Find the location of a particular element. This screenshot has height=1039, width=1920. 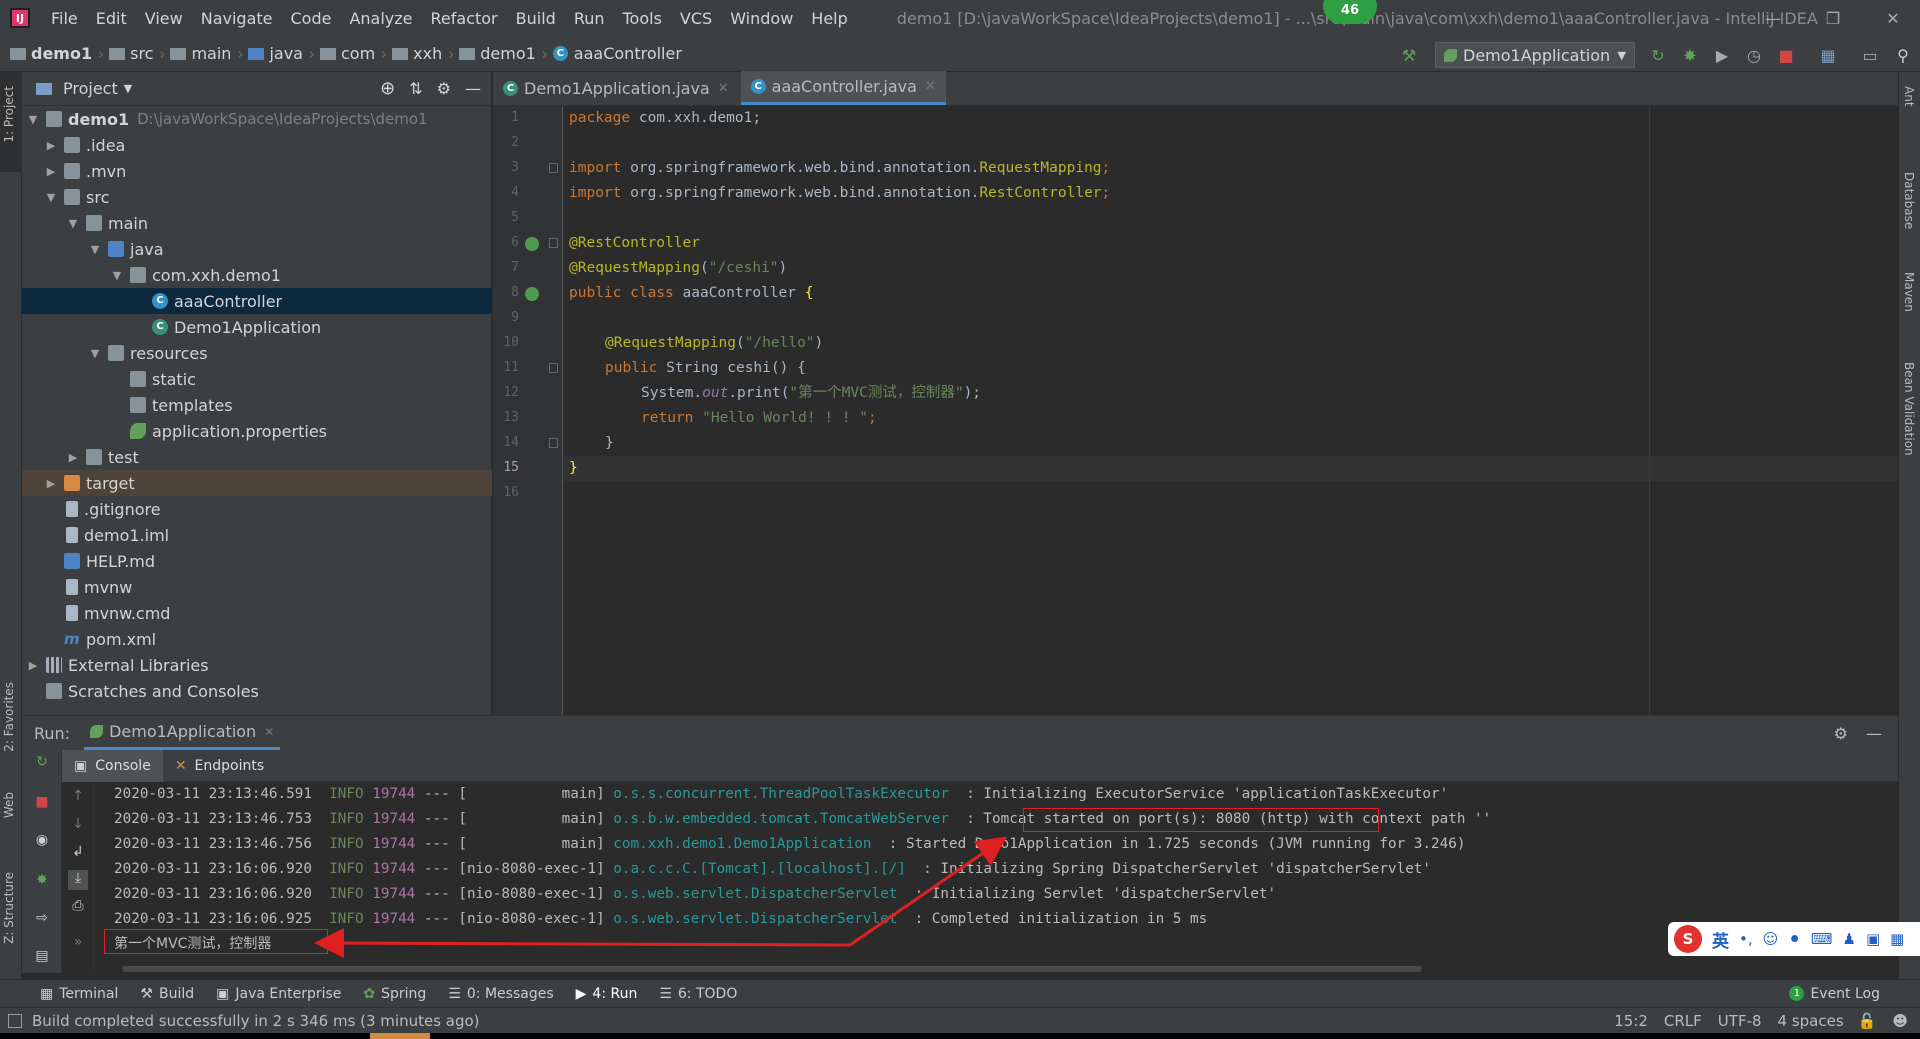

indent-setting: 4 spaces is located at coordinates (1811, 1021).